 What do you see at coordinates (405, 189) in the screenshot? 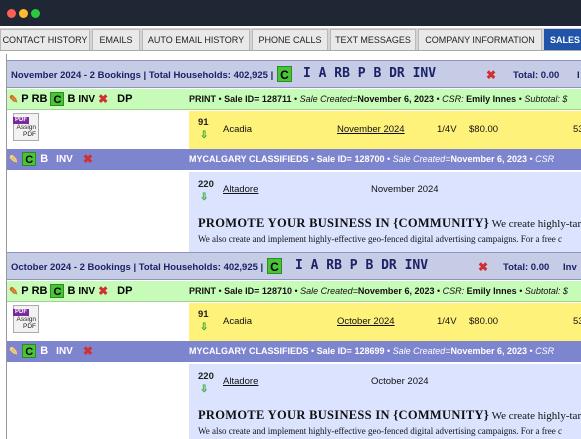
I see `booking-month: November 2024` at bounding box center [405, 189].